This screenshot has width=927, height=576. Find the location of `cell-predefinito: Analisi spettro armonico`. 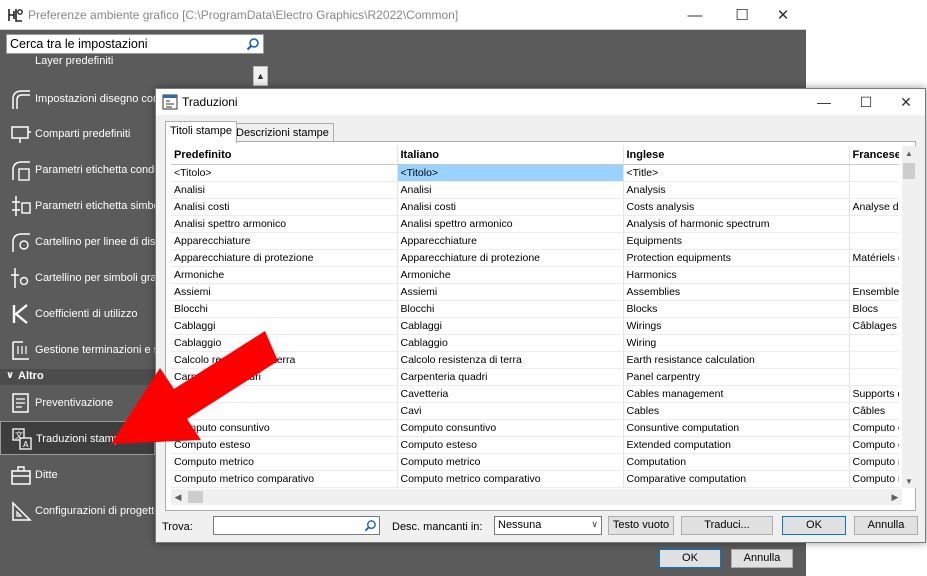

cell-predefinito: Analisi spettro armonico is located at coordinates (284, 224).